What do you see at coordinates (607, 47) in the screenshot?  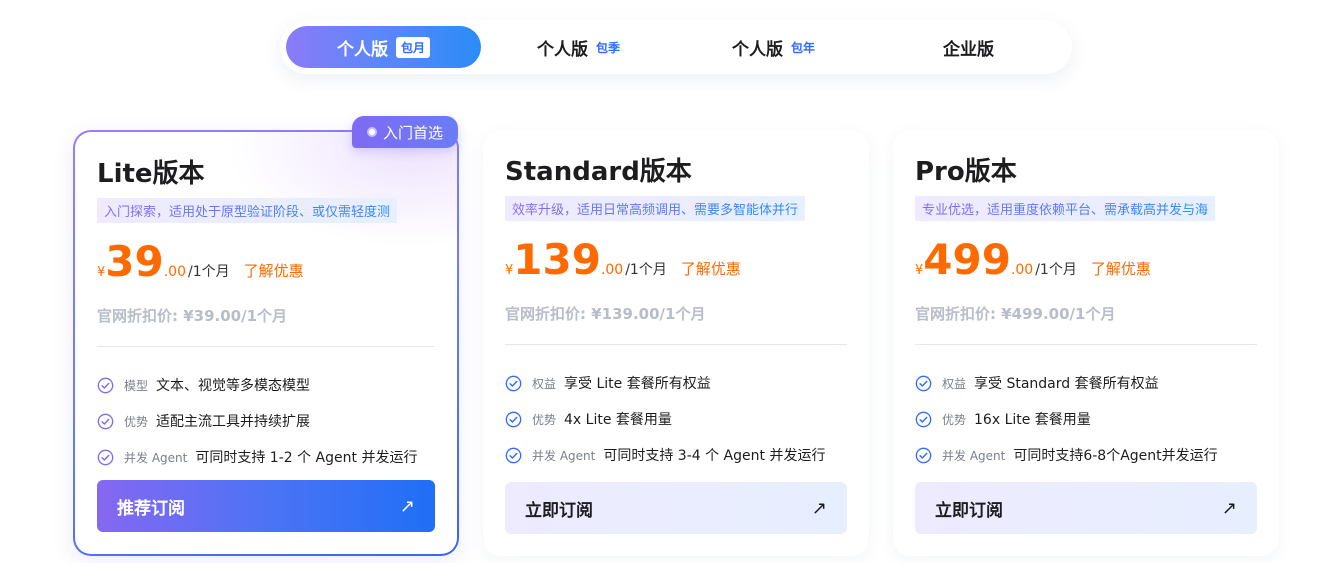 I see `tab-tag: 包季` at bounding box center [607, 47].